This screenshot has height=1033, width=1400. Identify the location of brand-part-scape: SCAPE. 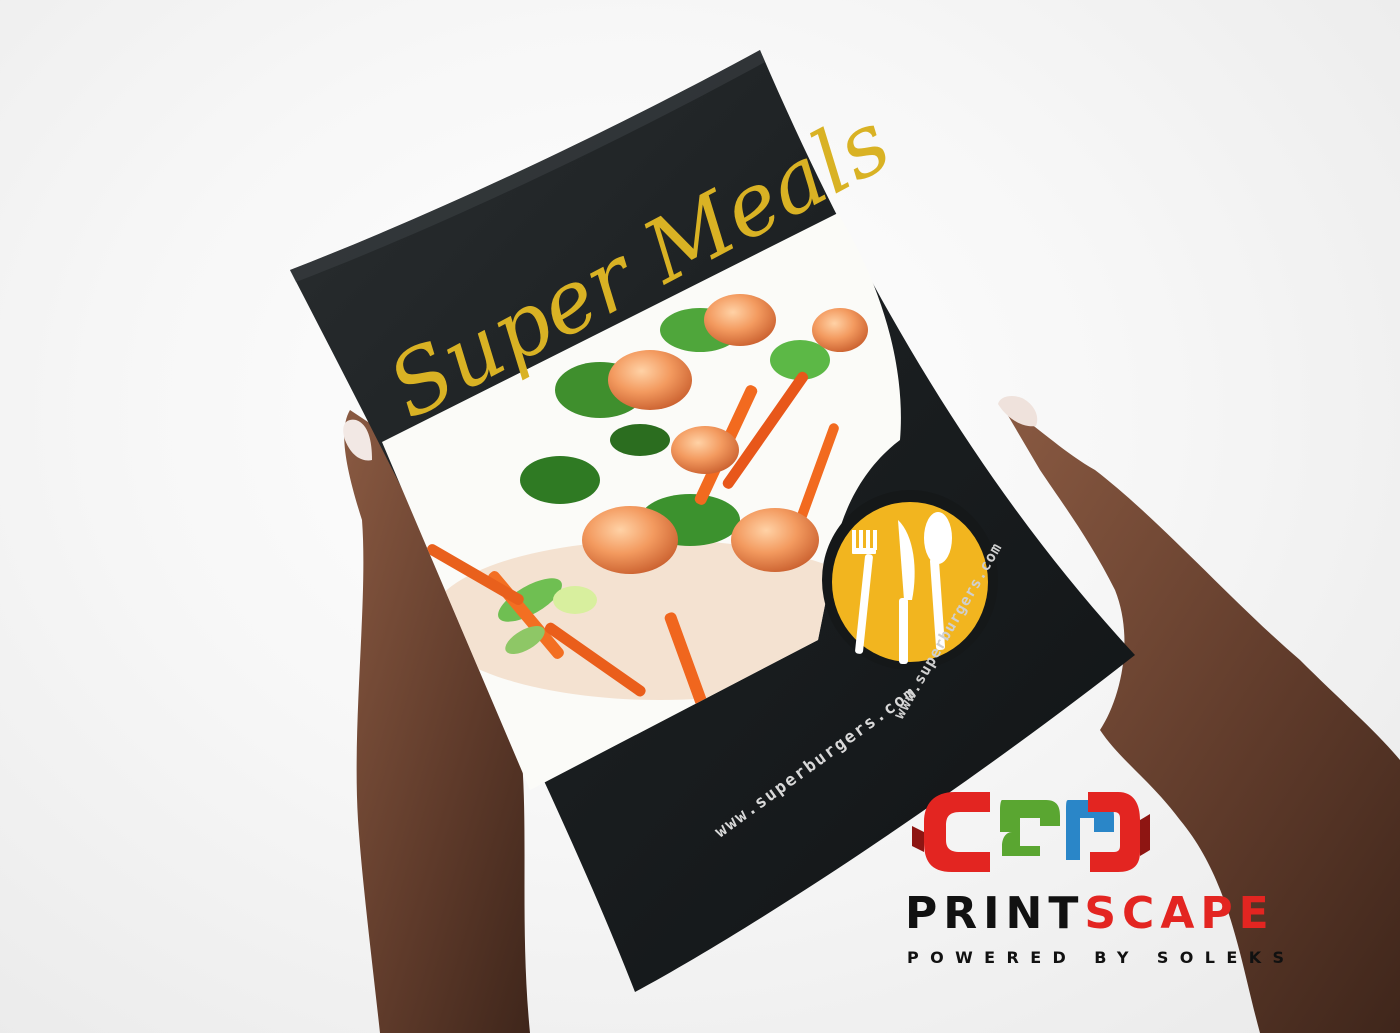
(1179, 913).